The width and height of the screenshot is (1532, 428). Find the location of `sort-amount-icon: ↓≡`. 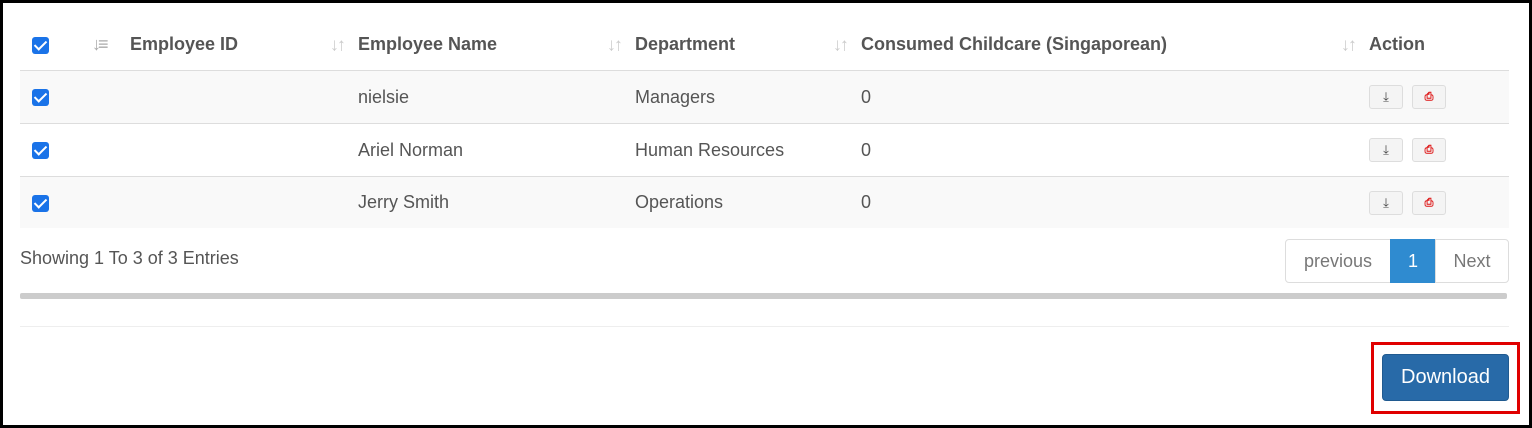

sort-amount-icon: ↓≡ is located at coordinates (100, 44).